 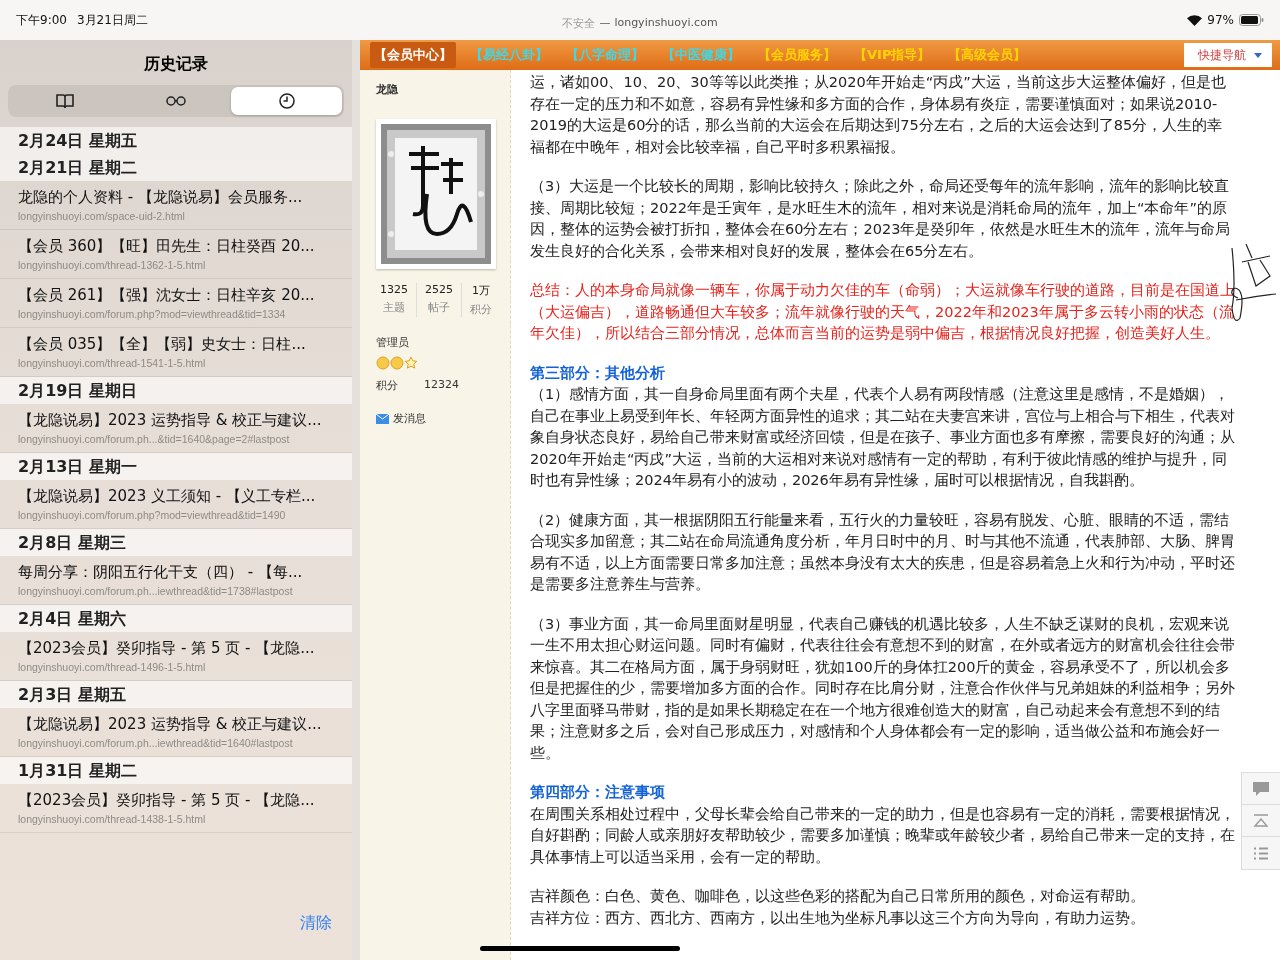 I want to click on post-line: 吉祥颜色：白色、黄色、咖啡色，以这些色彩的搭配为自己日常所用的颜色，对命运有帮助。, so click(x=838, y=896).